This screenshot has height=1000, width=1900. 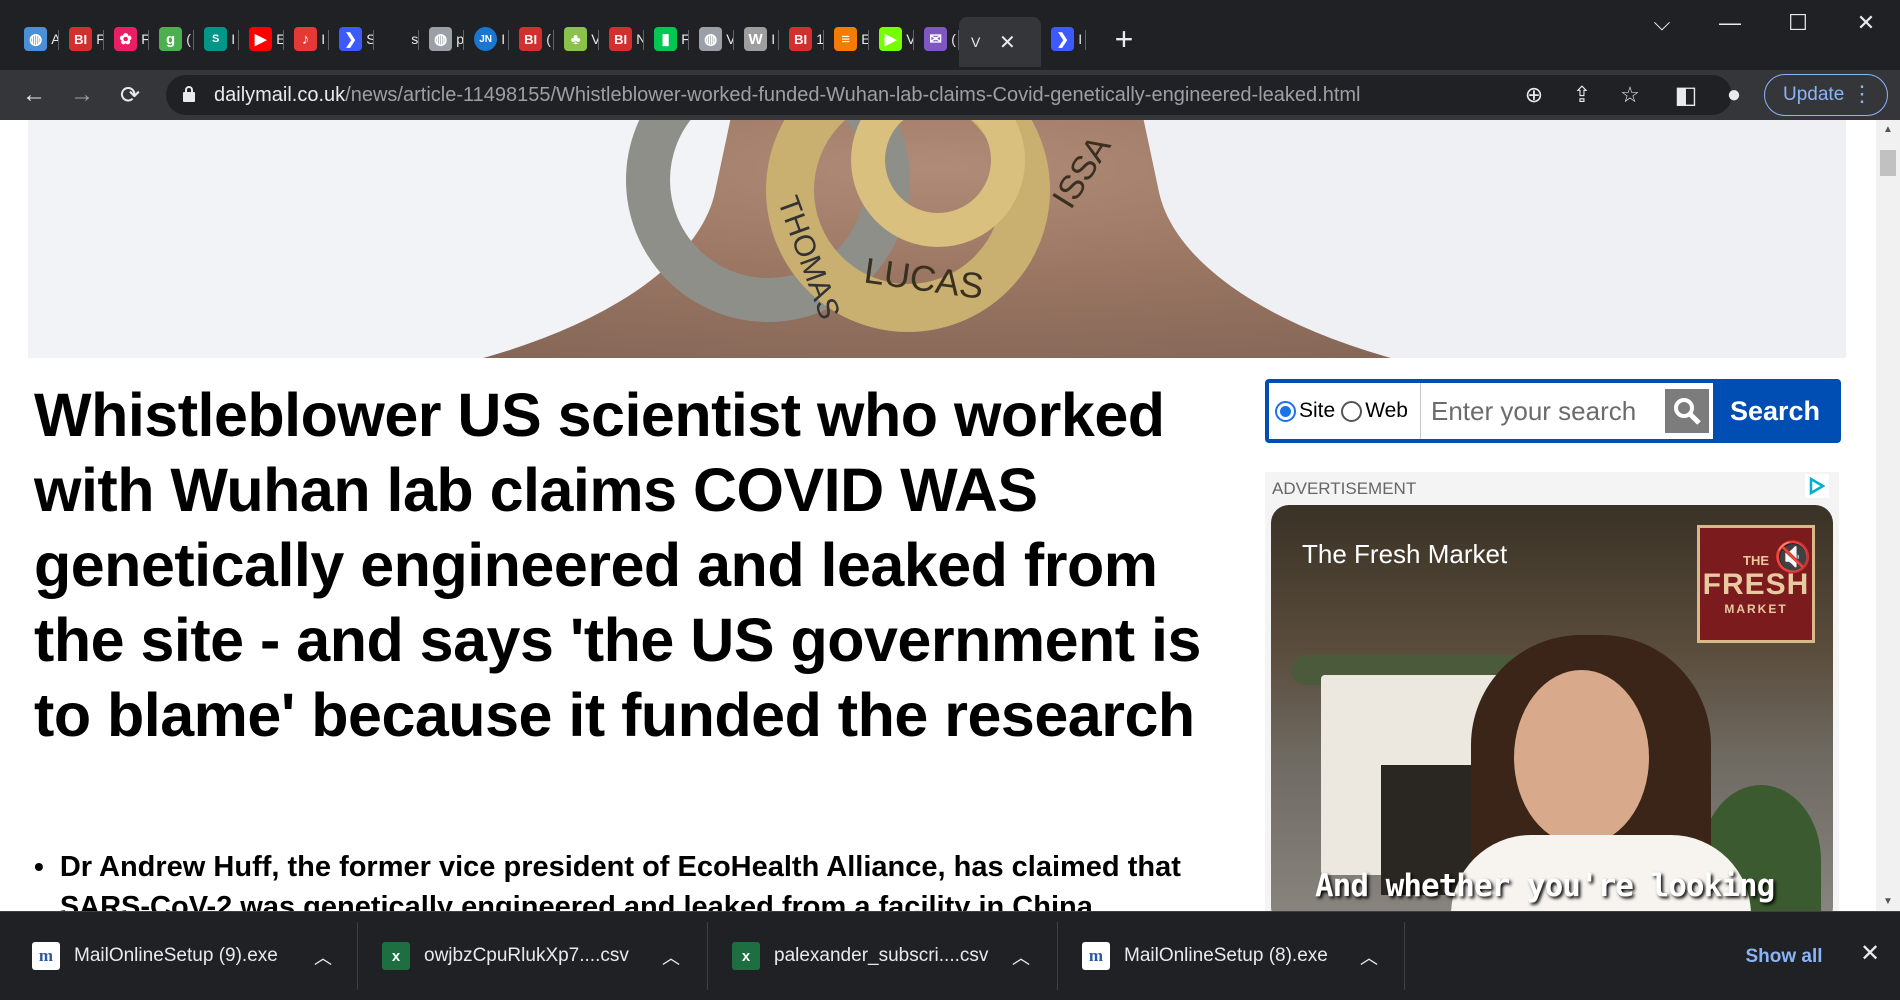 I want to click on browser-tab: ❯ S, so click(x=351, y=39).